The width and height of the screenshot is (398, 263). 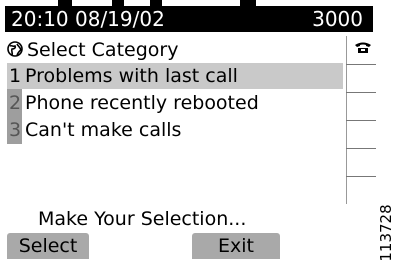 What do you see at coordinates (15, 103) in the screenshot?
I see `item-number: 2` at bounding box center [15, 103].